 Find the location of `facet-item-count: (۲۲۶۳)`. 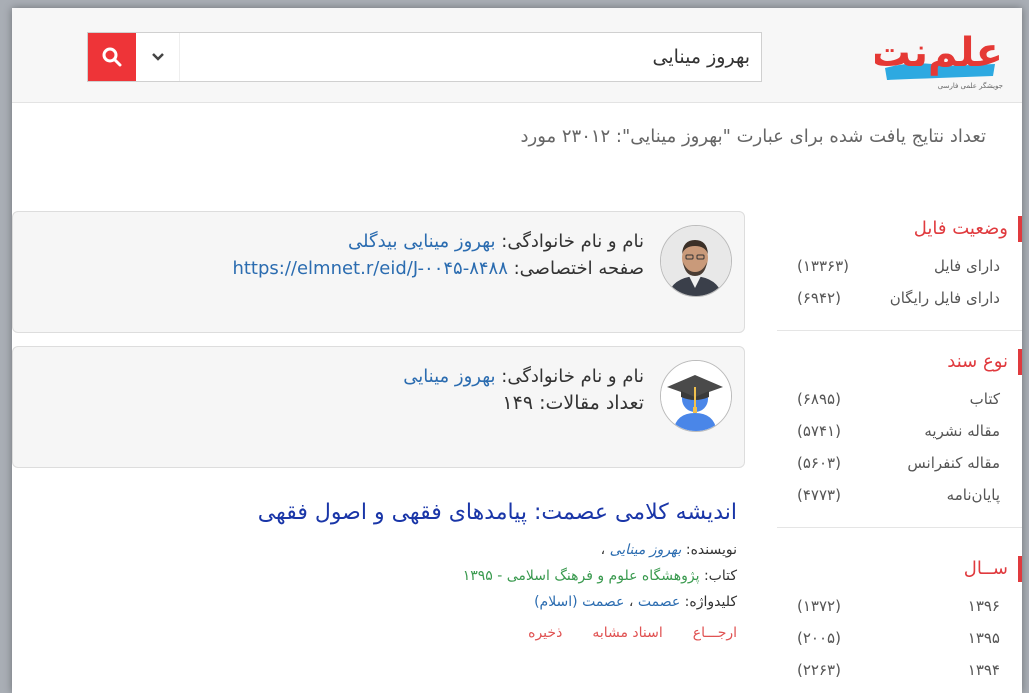

facet-item-count: (۲۲۶۳) is located at coordinates (819, 670).